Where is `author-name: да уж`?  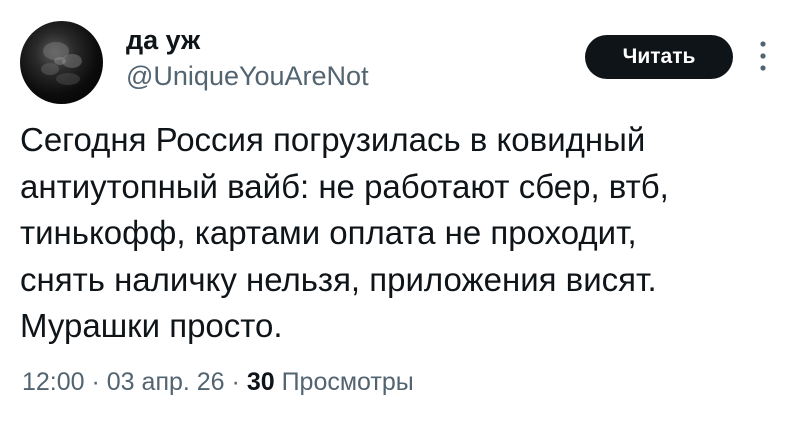 author-name: да уж is located at coordinates (163, 40).